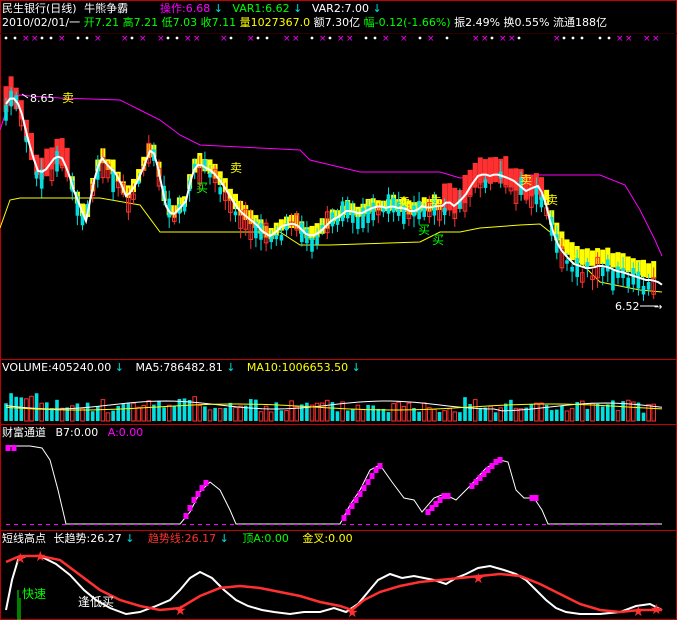 The height and width of the screenshot is (620, 677). Describe the element at coordinates (42, 98) in the screenshot. I see `high-price-label: 8.65` at that location.